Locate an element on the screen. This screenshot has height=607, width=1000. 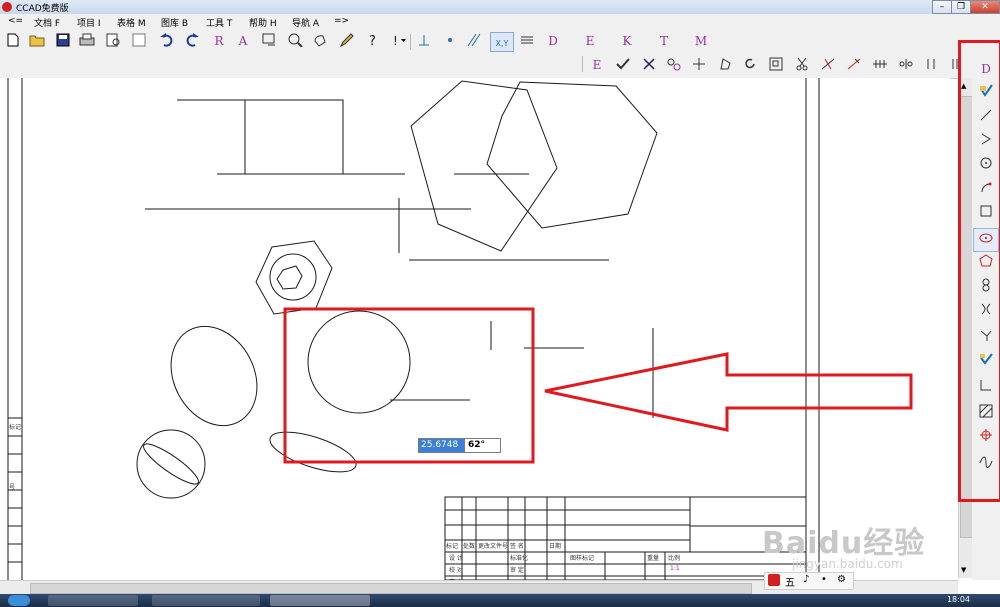
menu-document: 文档 F is located at coordinates (47, 22).